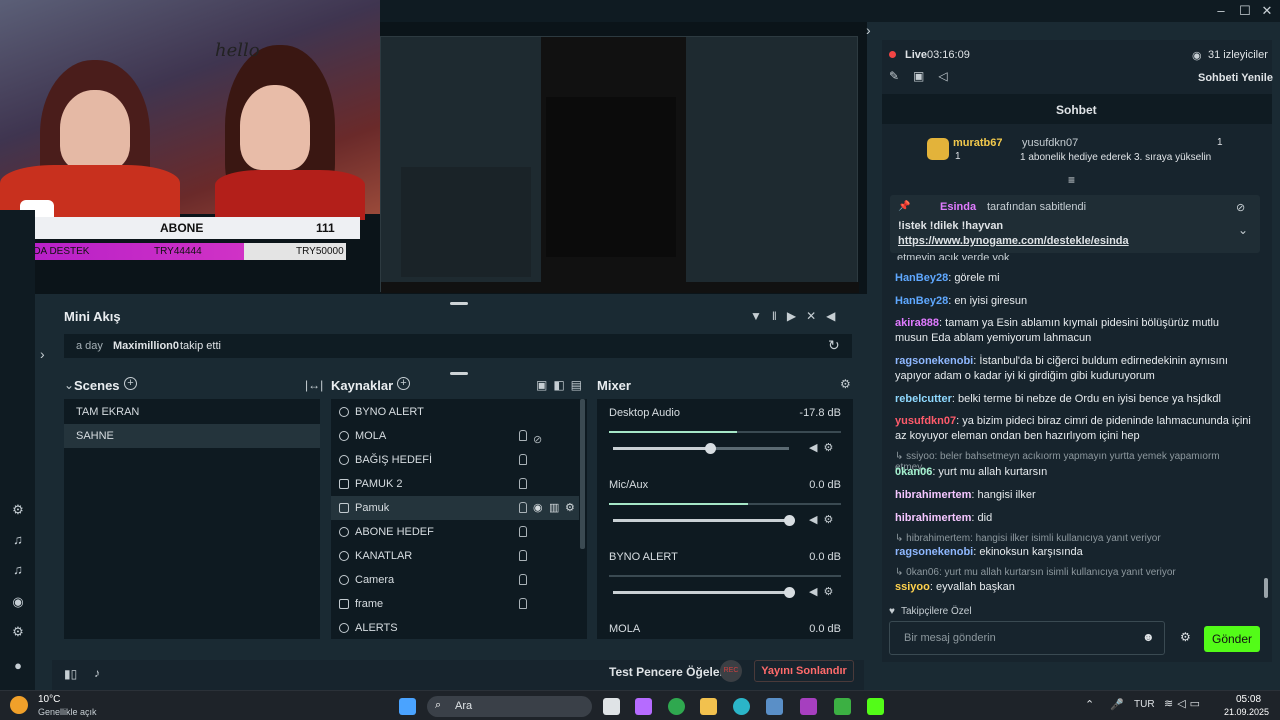  What do you see at coordinates (192, 412) in the screenshot?
I see `scene-item: TAM EKRAN` at bounding box center [192, 412].